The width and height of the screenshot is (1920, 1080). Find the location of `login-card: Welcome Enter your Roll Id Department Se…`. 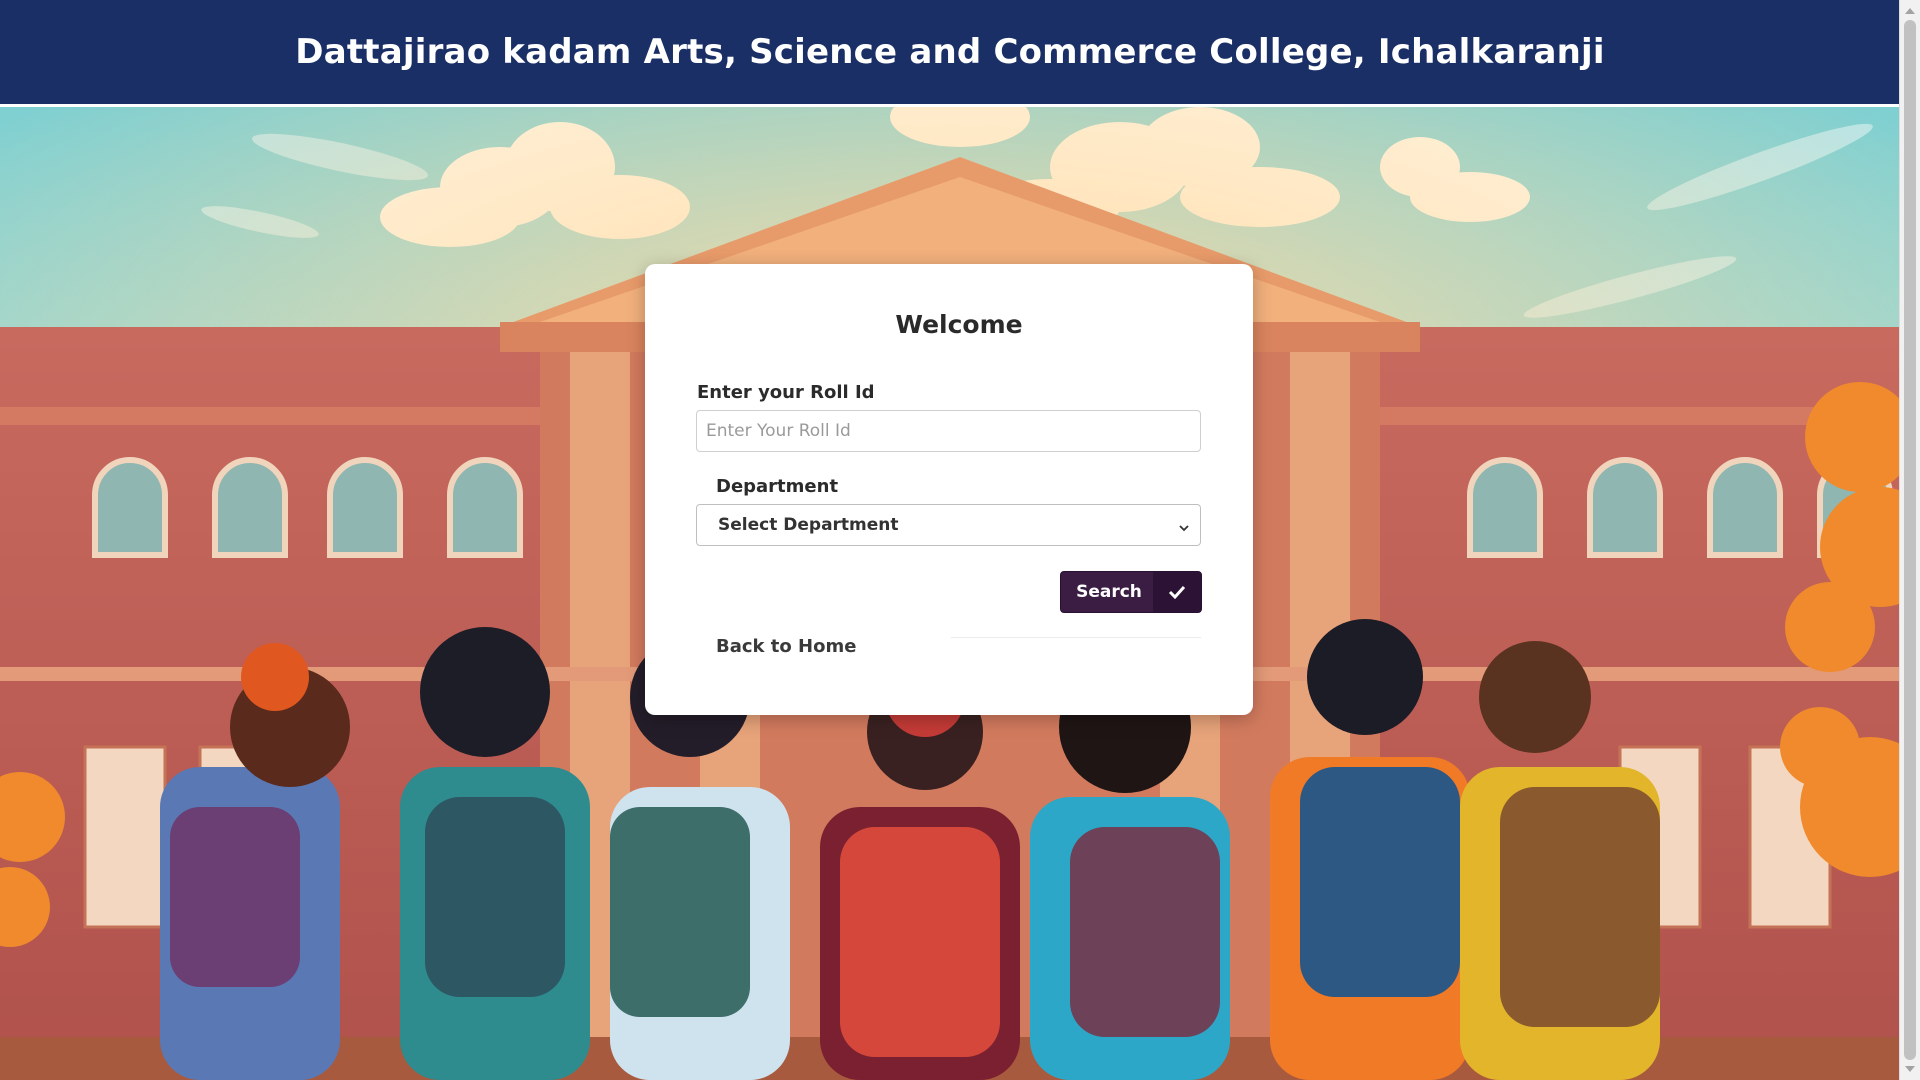

login-card: Welcome Enter your Roll Id Department Se… is located at coordinates (949, 489).